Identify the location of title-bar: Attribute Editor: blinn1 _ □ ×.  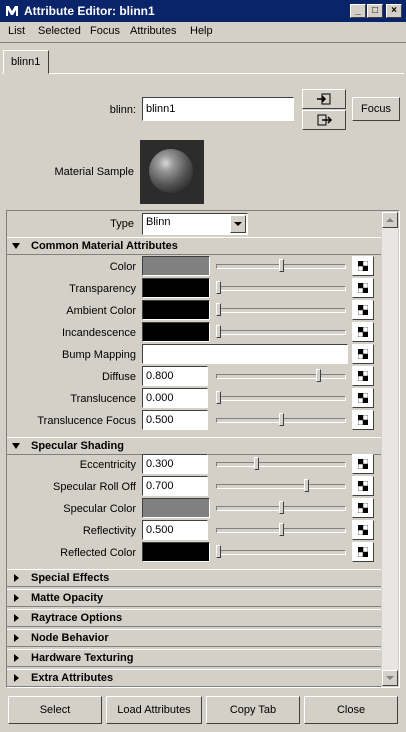
(203, 11).